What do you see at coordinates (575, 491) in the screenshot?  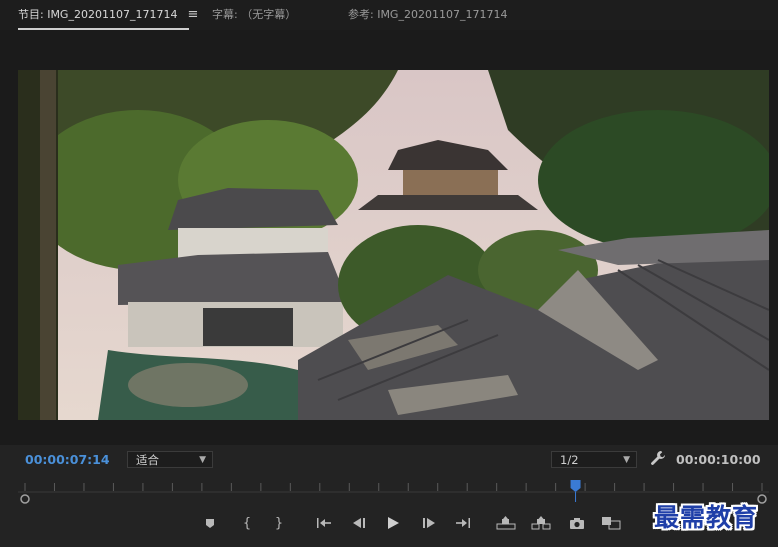 I see `playhead-marker` at bounding box center [575, 491].